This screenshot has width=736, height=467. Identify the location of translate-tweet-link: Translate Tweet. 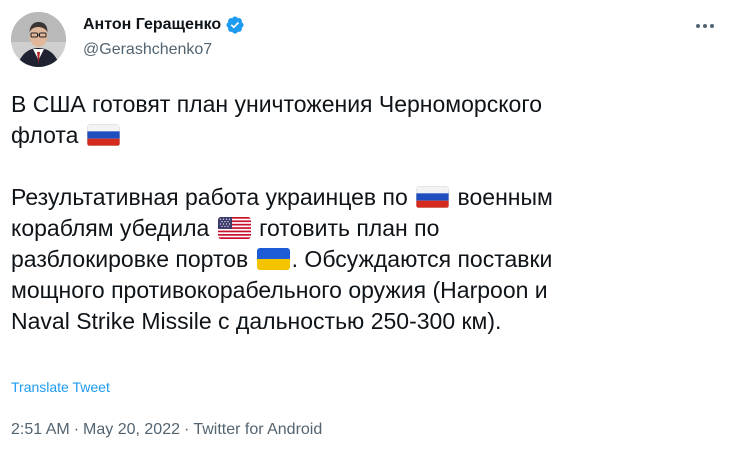
(60, 387).